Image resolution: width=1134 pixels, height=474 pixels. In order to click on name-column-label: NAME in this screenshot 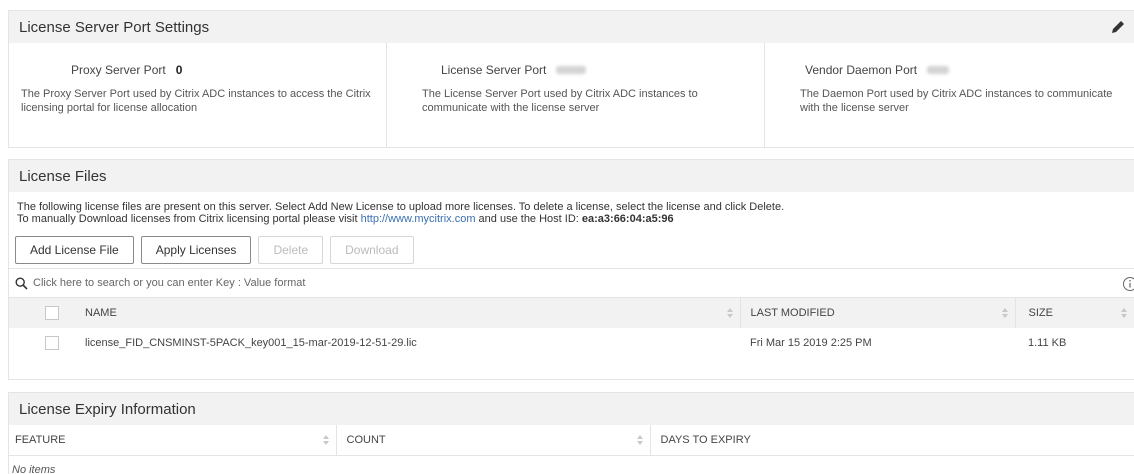, I will do `click(101, 313)`.